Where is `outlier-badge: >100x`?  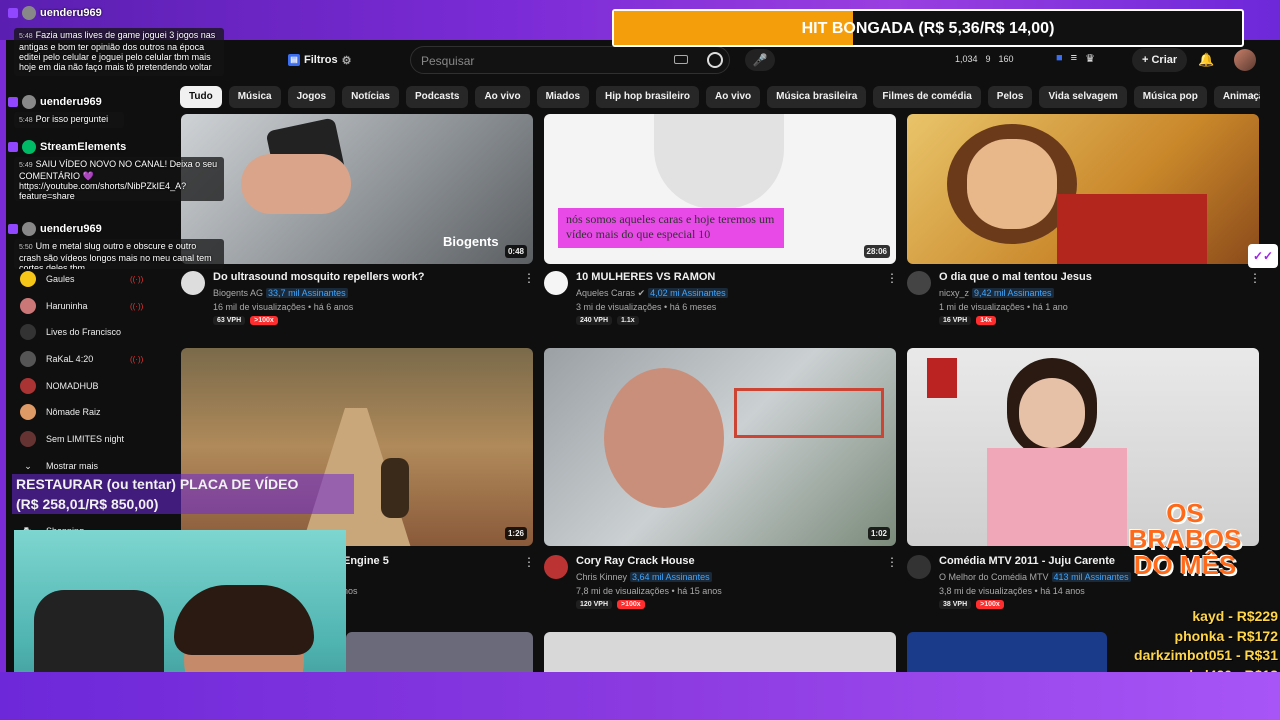
outlier-badge: >100x is located at coordinates (990, 604).